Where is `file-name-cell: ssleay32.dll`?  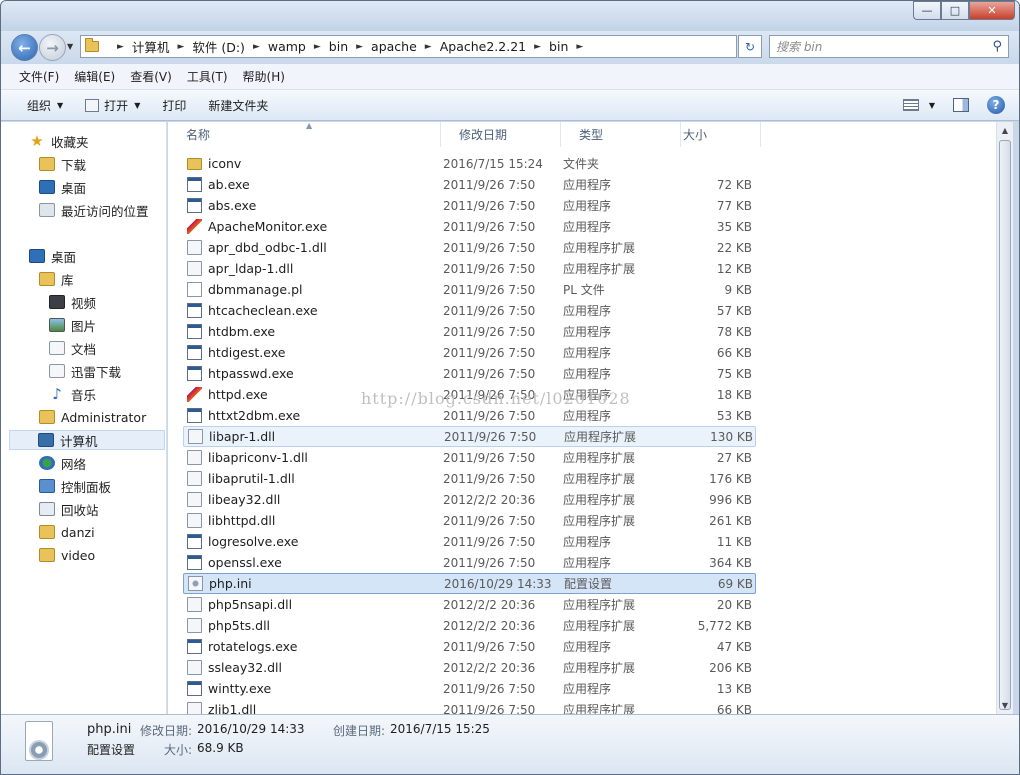 file-name-cell: ssleay32.dll is located at coordinates (313, 667).